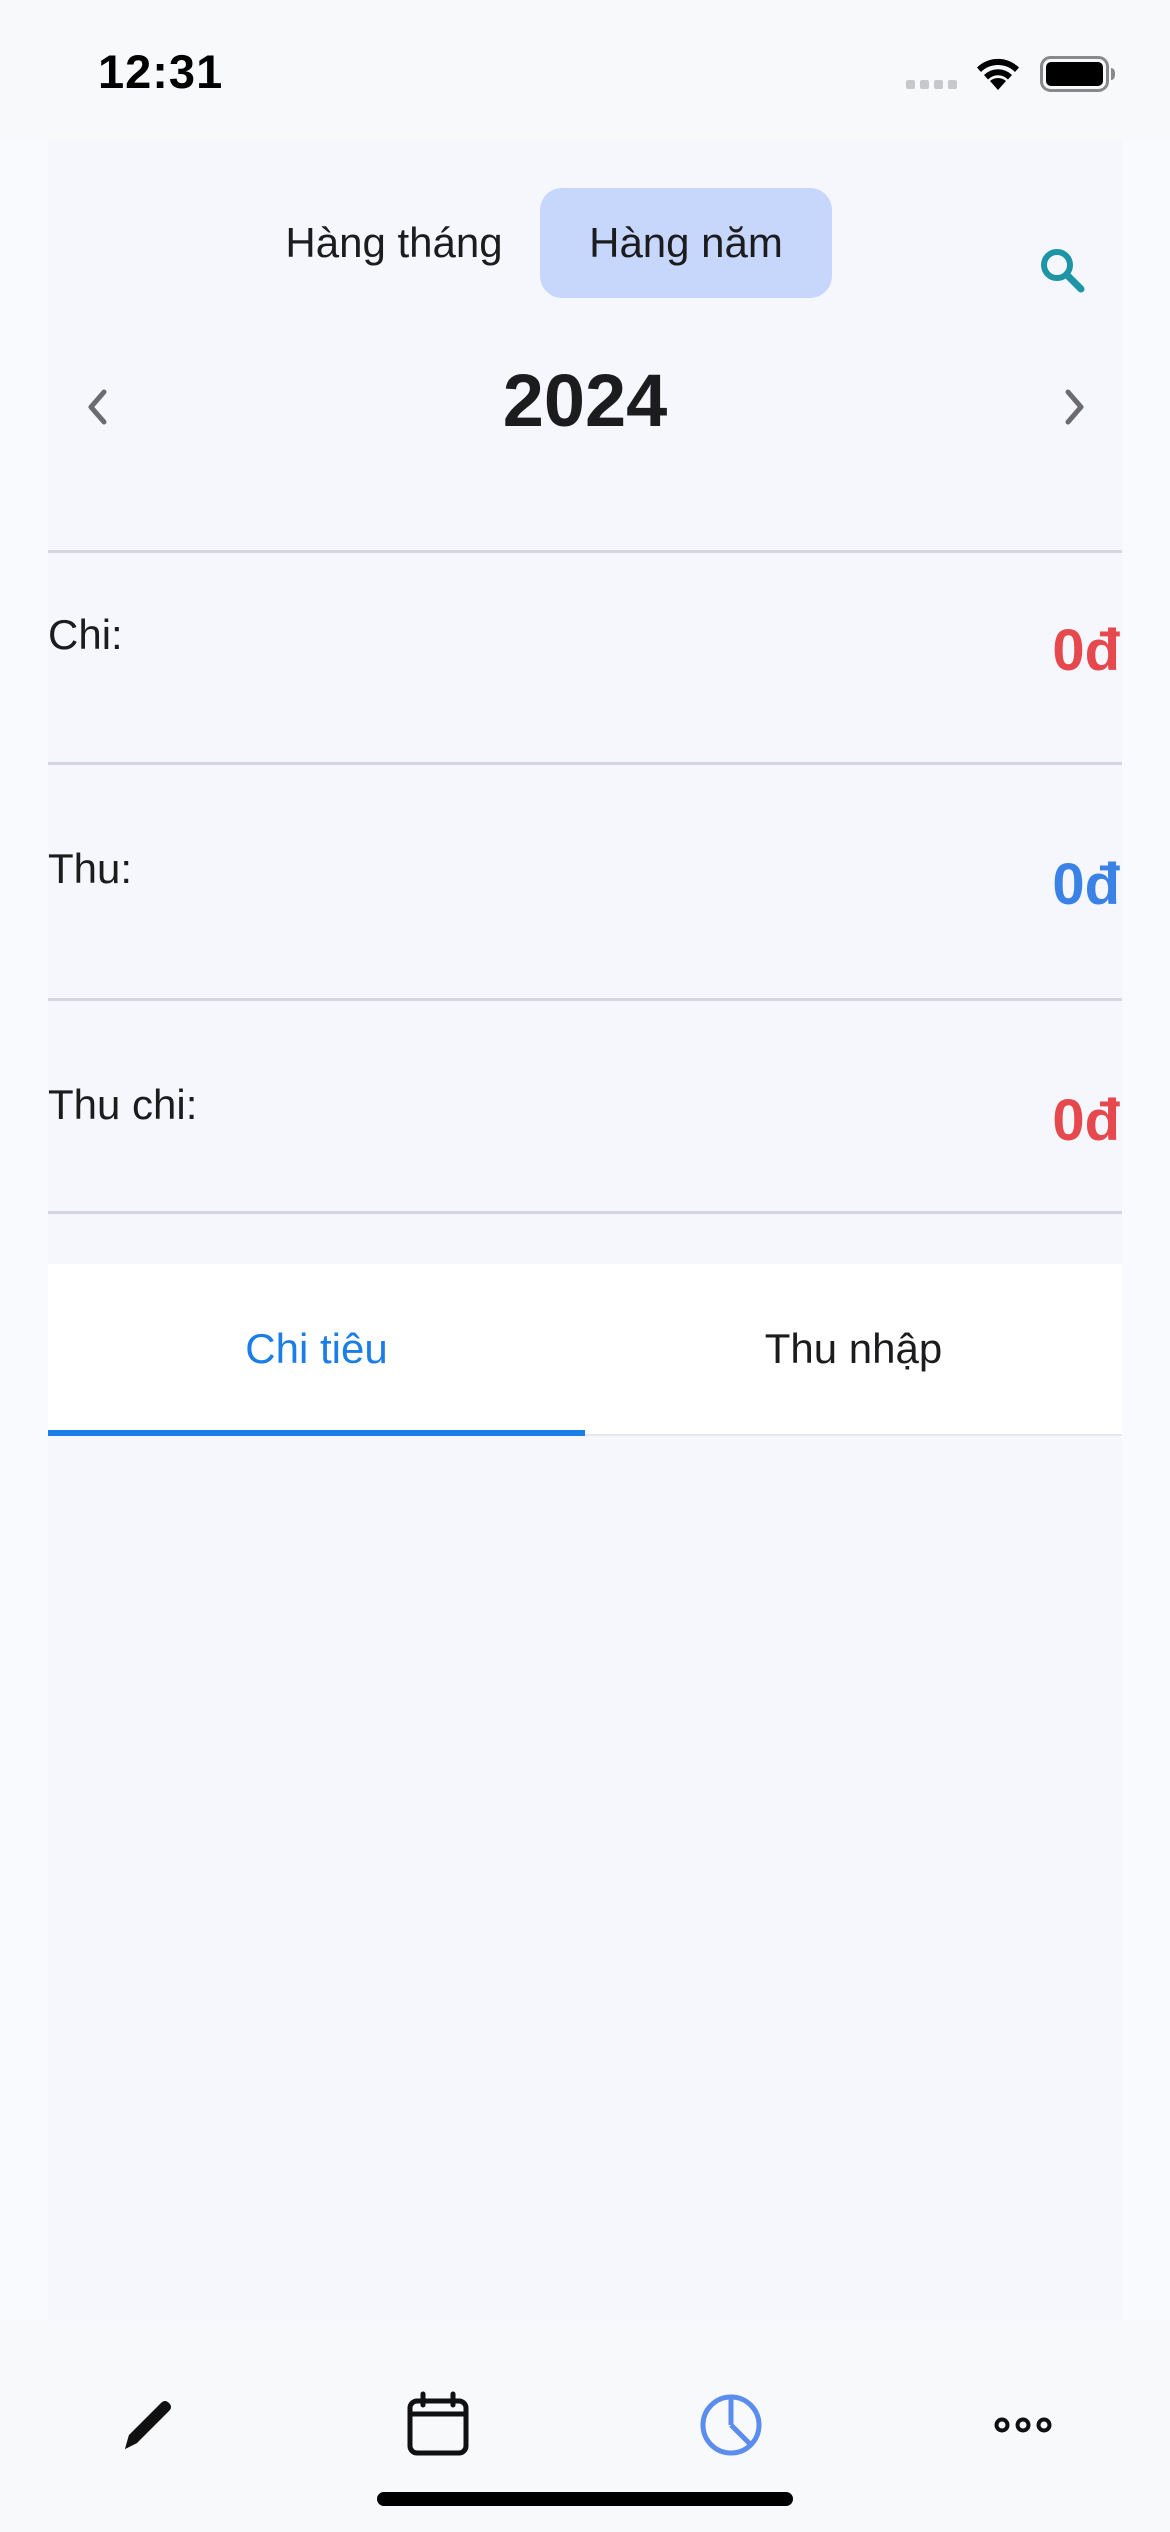  I want to click on summary-income-row: Thu: 0đ, so click(585, 881).